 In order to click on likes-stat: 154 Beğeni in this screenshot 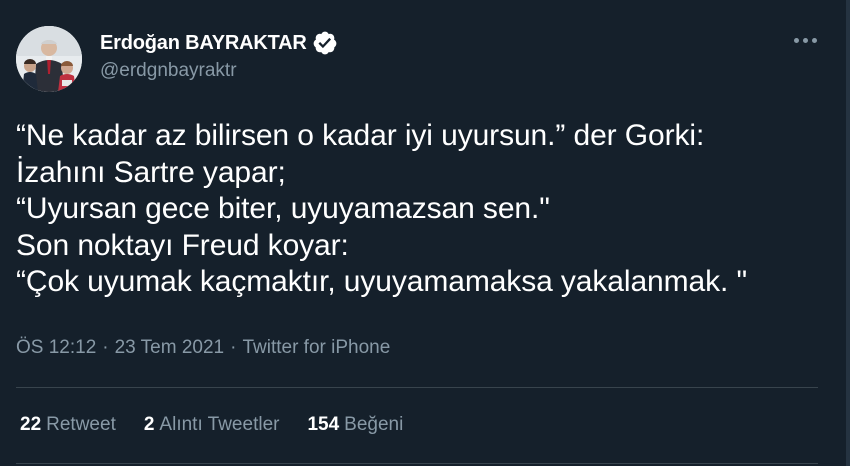, I will do `click(355, 425)`.